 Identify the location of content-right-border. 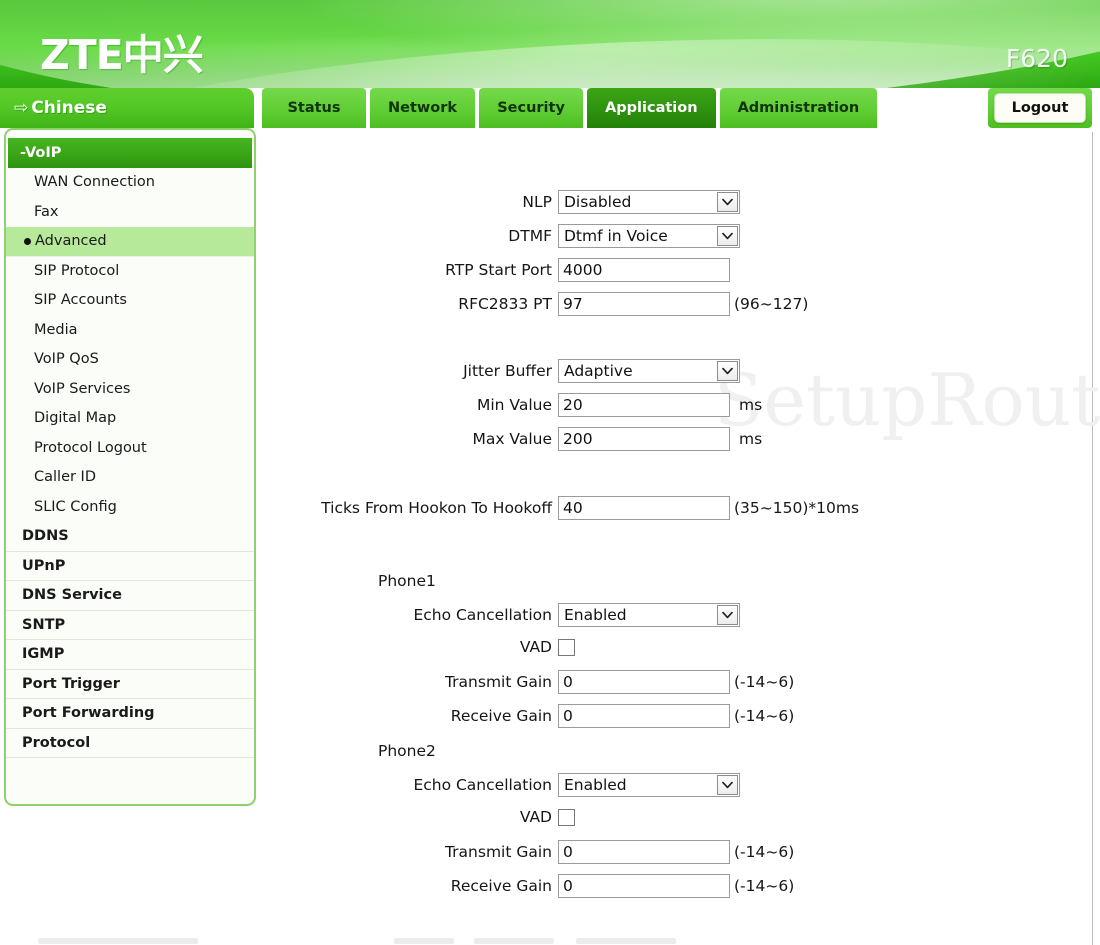
(1092, 538).